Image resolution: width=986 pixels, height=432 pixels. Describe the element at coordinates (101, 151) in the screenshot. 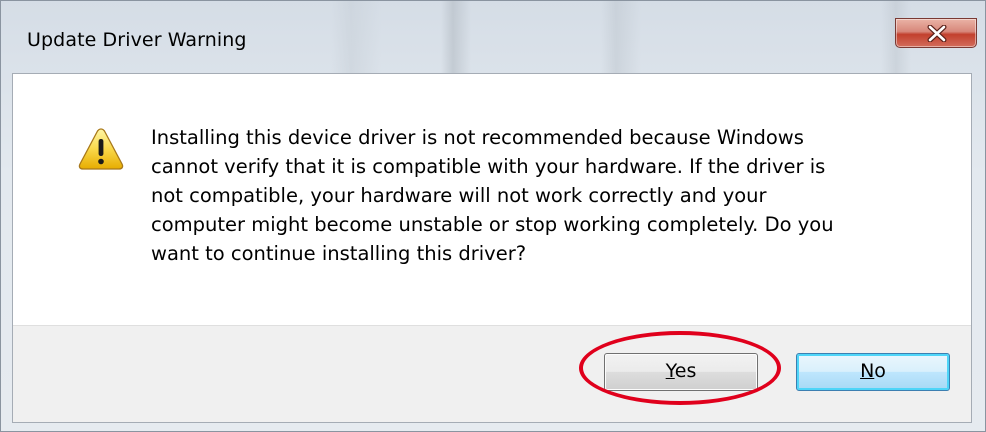

I see `warning-icon` at that location.